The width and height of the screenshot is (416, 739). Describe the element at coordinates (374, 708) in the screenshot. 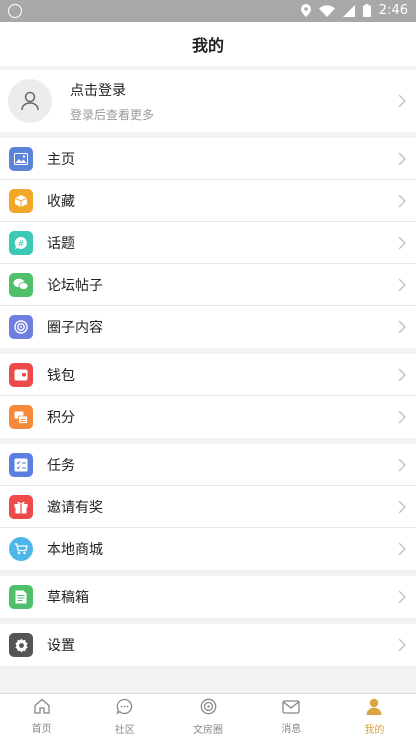

I see `person-icon` at that location.